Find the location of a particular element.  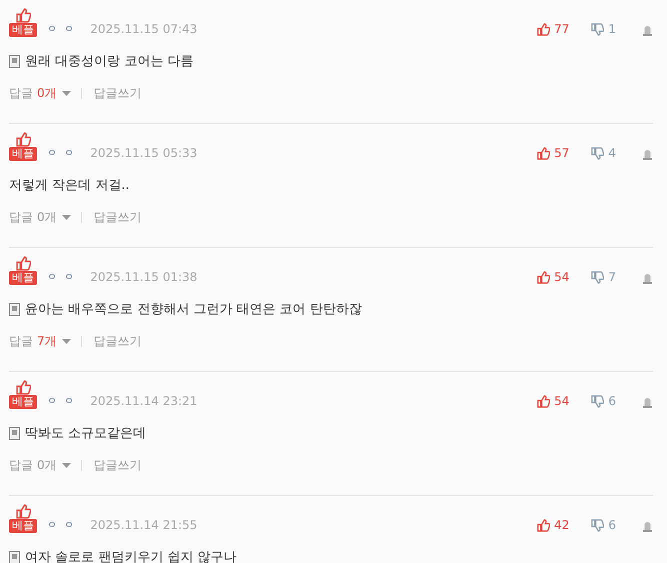

dislike-count: 7 is located at coordinates (612, 277).